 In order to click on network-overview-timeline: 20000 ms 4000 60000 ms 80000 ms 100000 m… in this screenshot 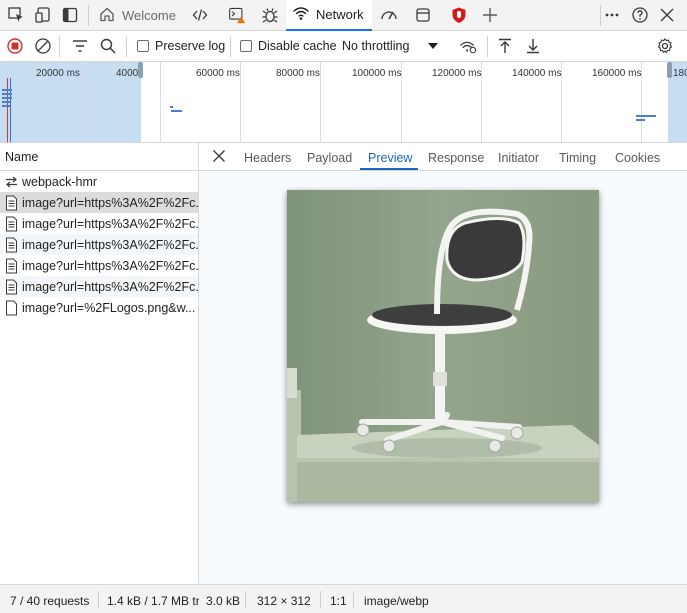, I will do `click(343, 102)`.